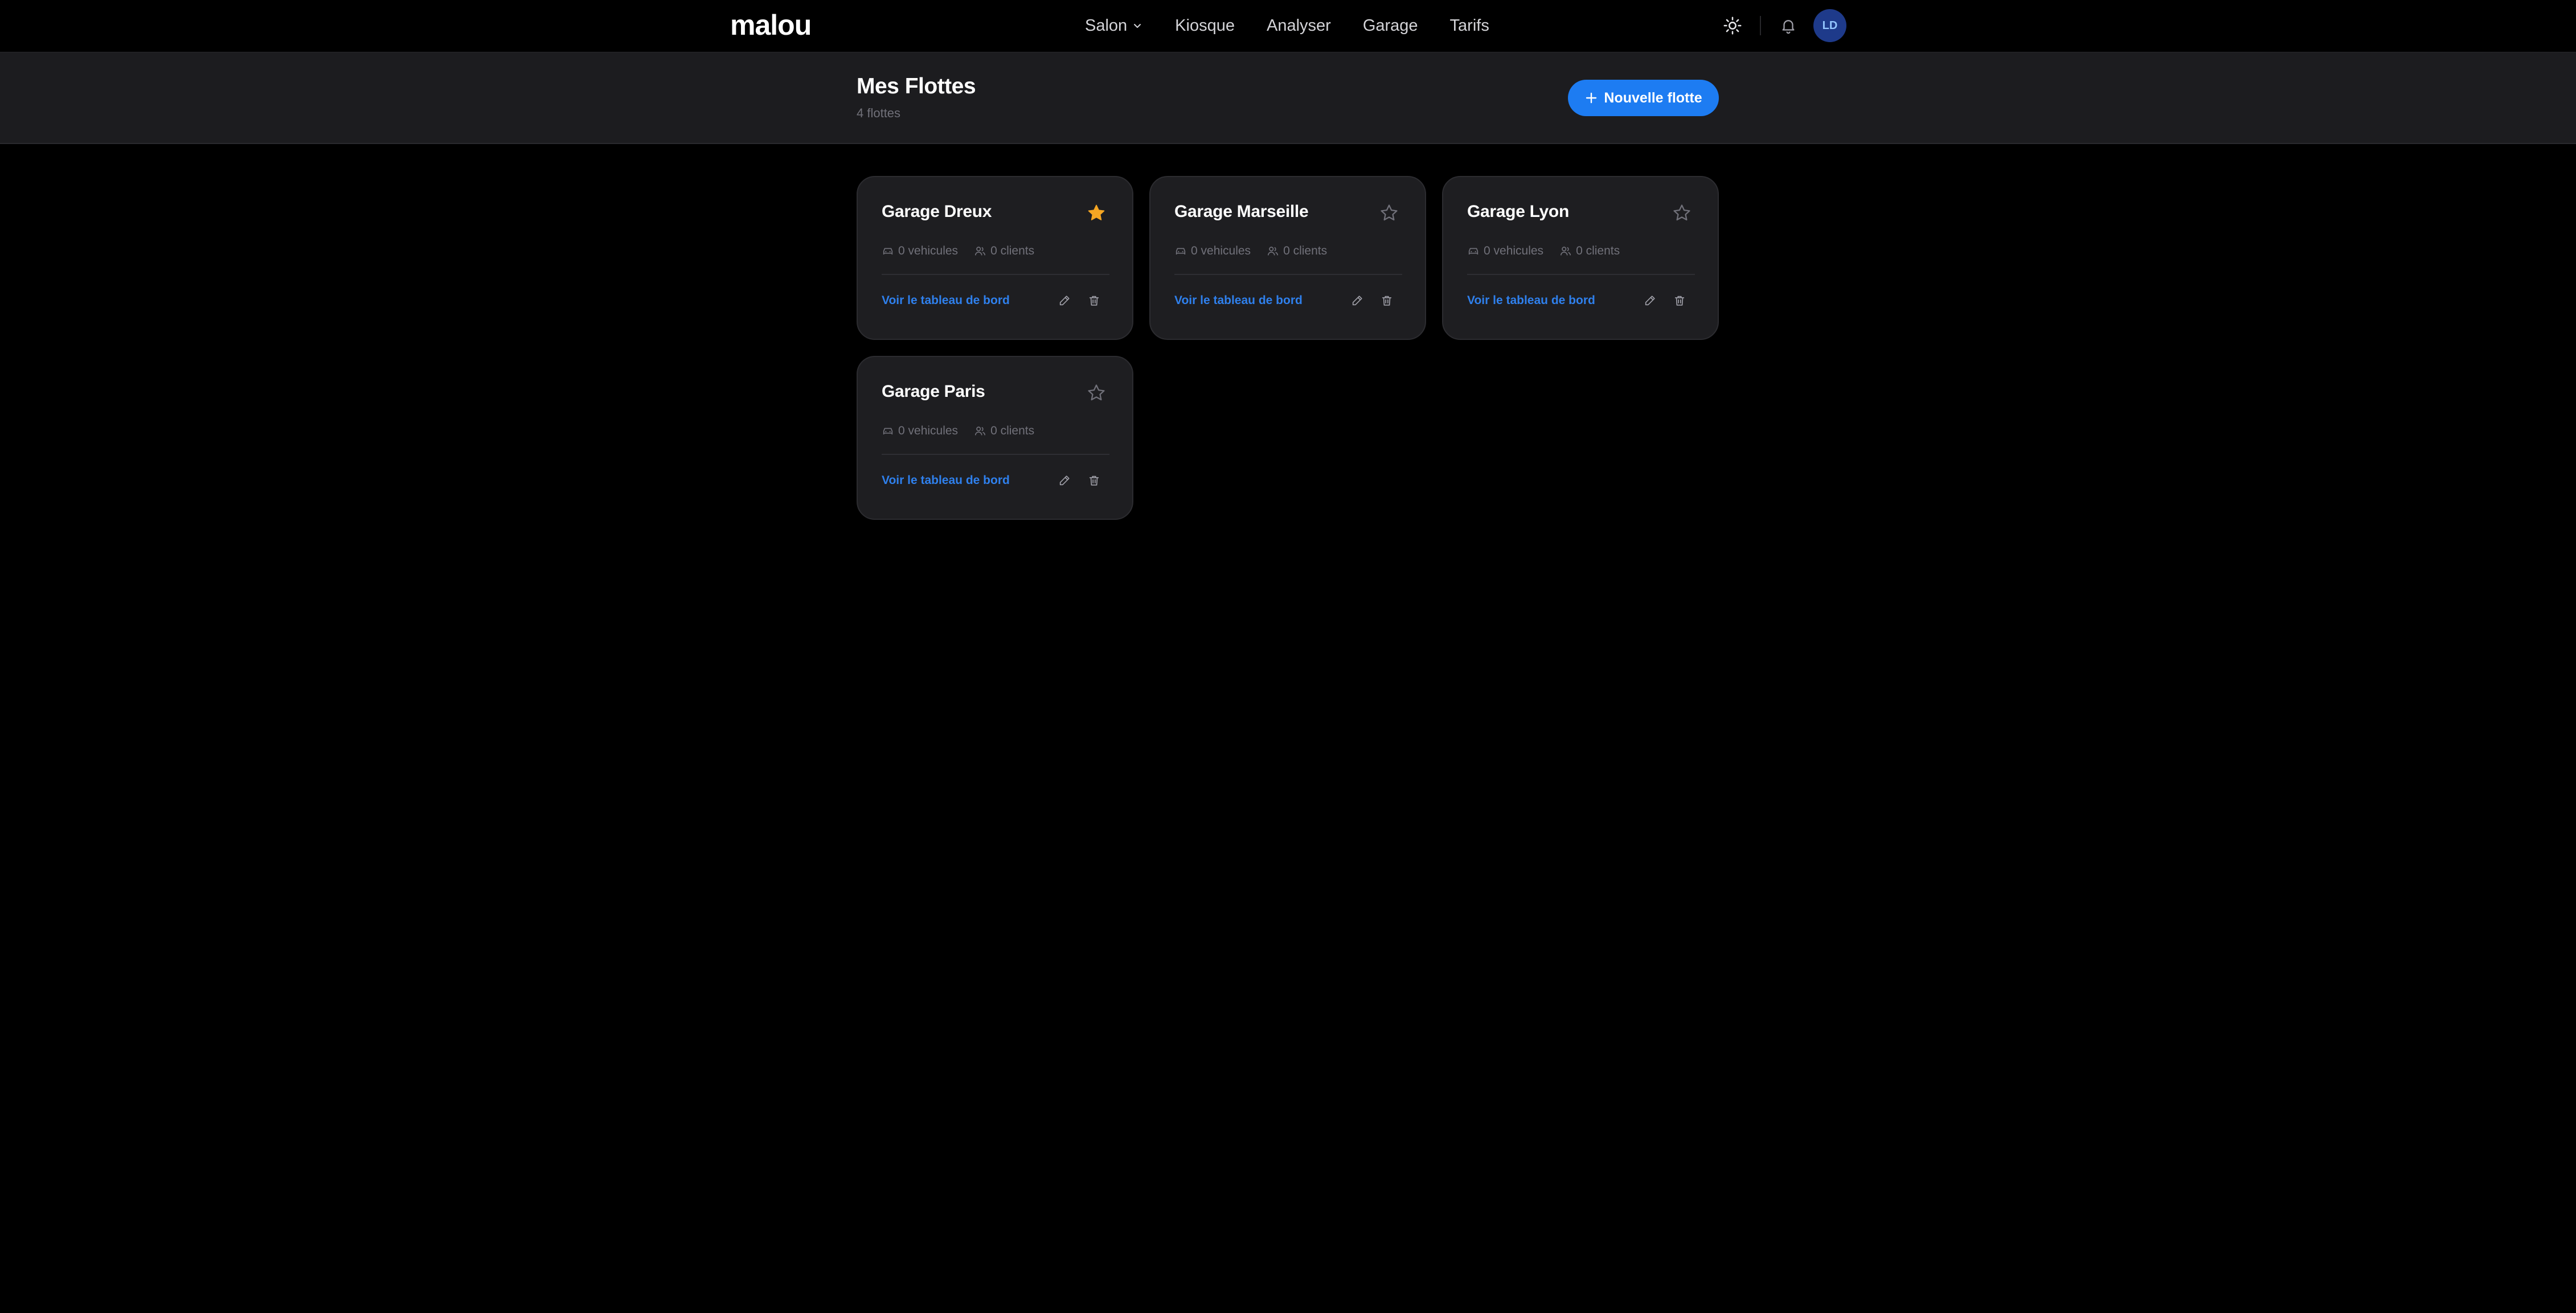 The width and height of the screenshot is (2576, 1313). Describe the element at coordinates (916, 86) in the screenshot. I see `page-title: Mes Flottes` at that location.